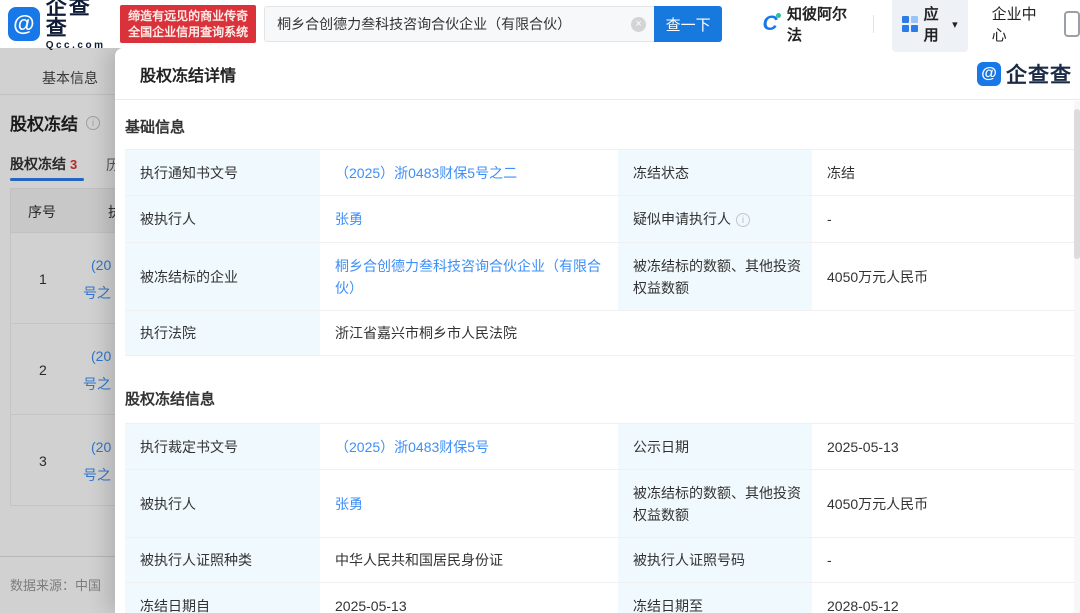 The width and height of the screenshot is (1080, 613). Describe the element at coordinates (468, 277) in the screenshot. I see `company-link: 桐乡合创德力叁科技咨询合伙企业（有限合伙）` at that location.